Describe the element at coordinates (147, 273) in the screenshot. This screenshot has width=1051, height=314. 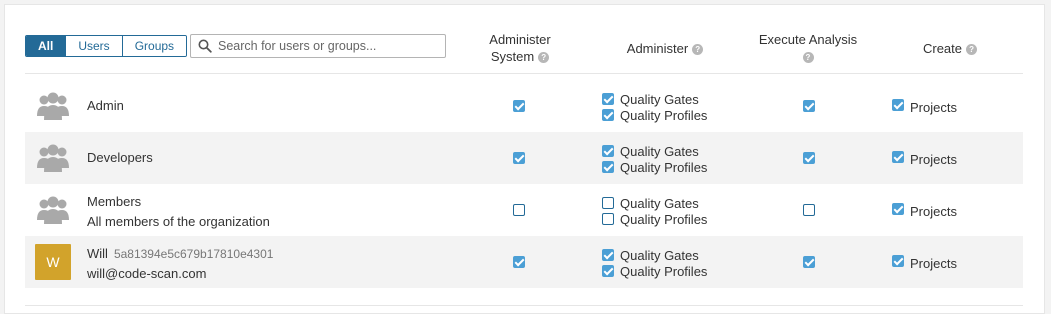
I see `user-email: will@code-scan.com` at that location.